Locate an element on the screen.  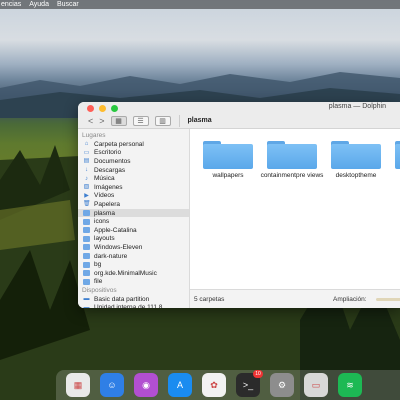
sidebar-item-papelera: 🗑 Papelera is located at coordinates (133, 204).